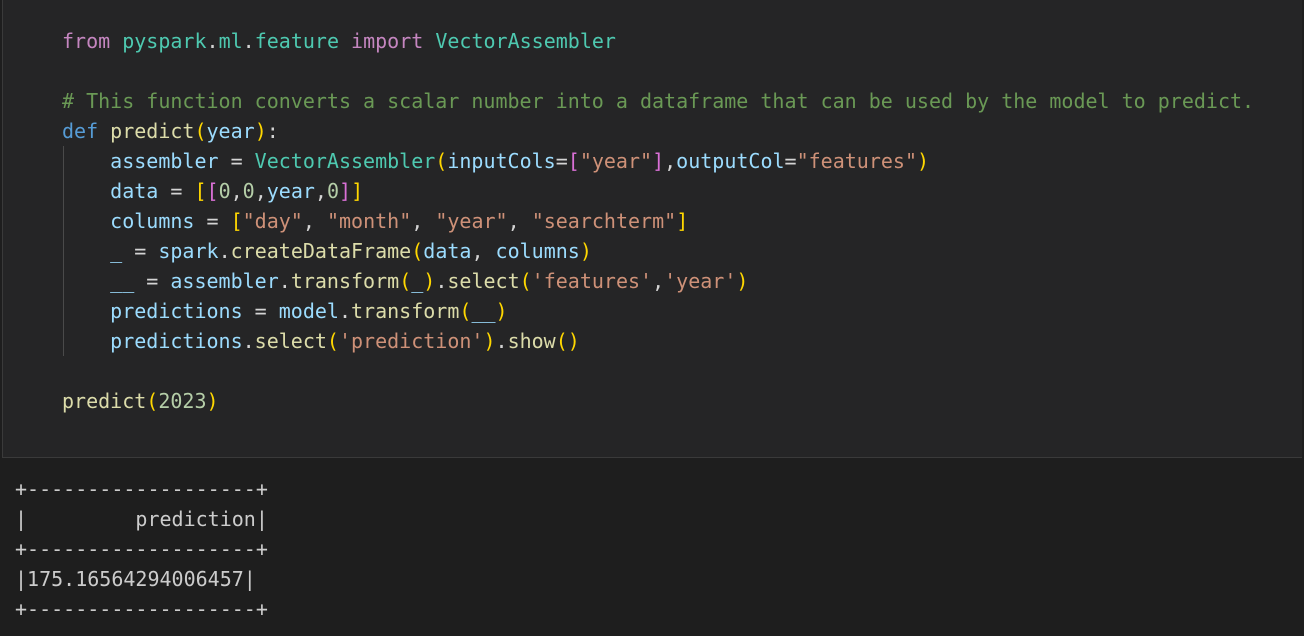  Describe the element at coordinates (164, 41) in the screenshot. I see `code-token: pyspark` at that location.